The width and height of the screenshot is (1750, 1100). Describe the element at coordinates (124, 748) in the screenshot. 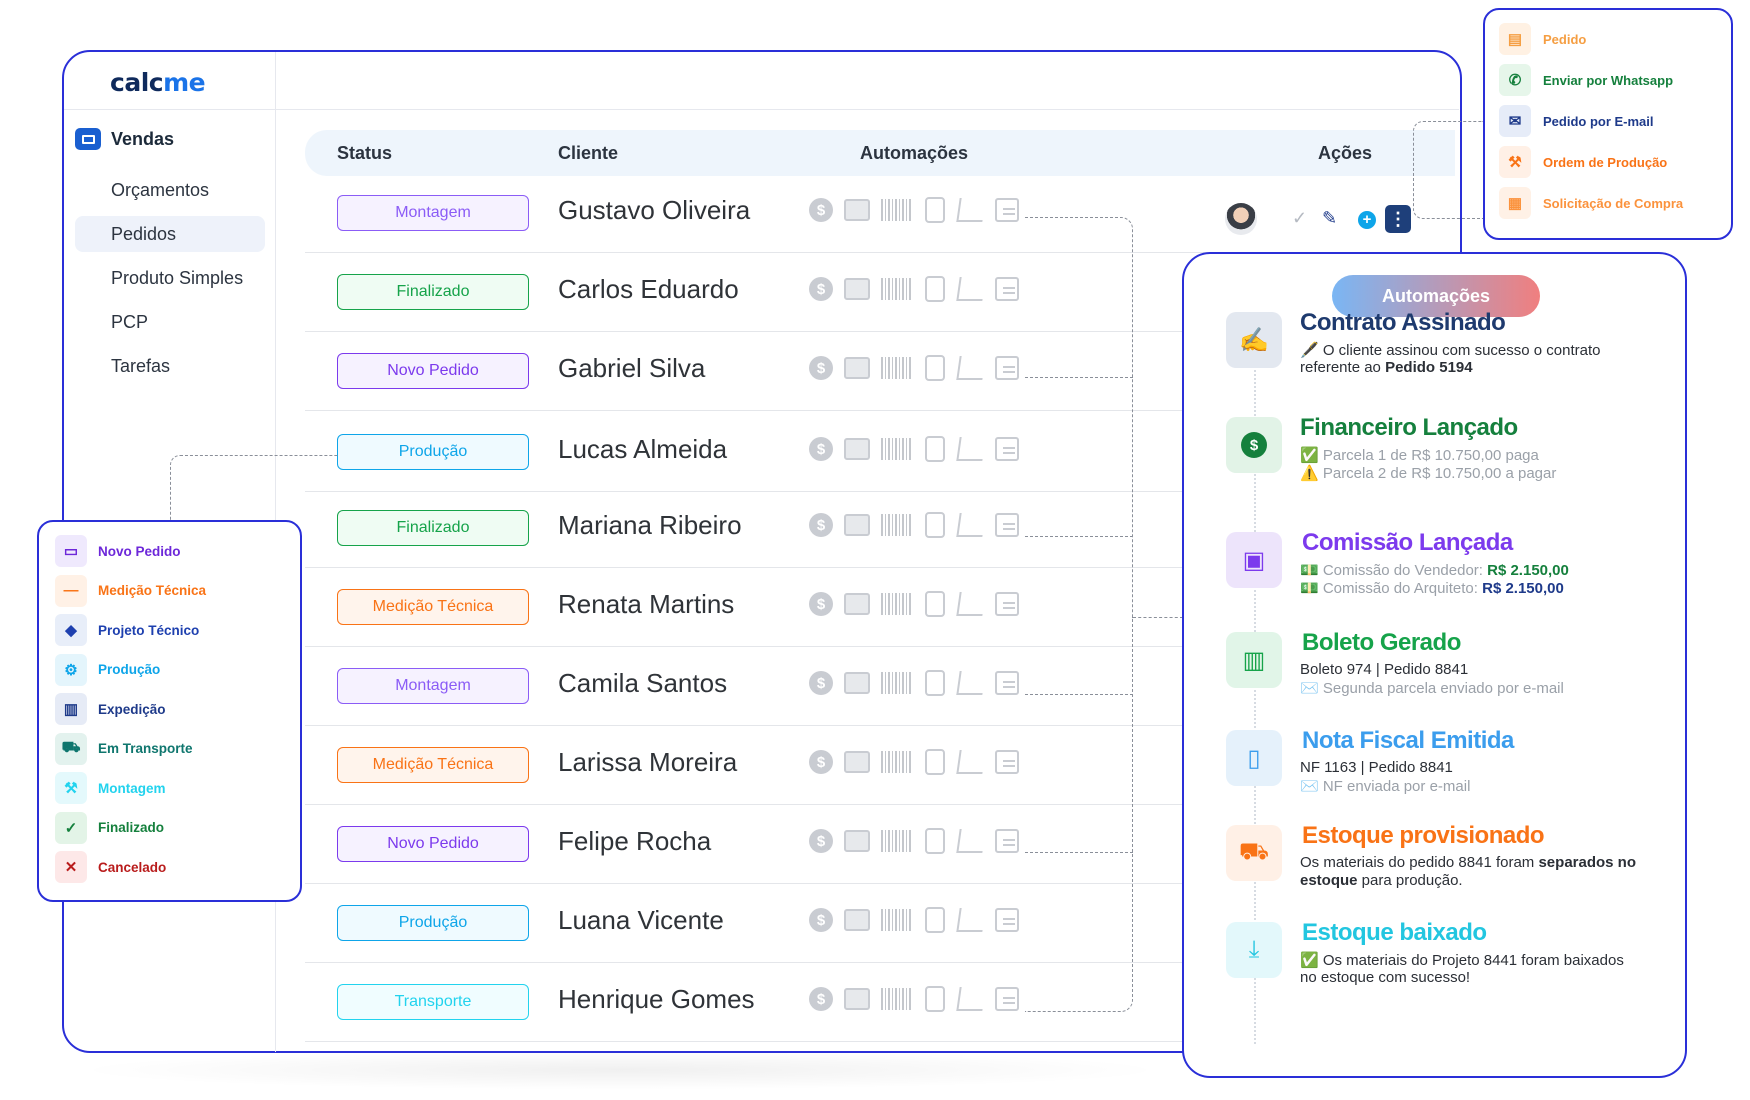

I see `legend-item: ⛟ Em Transporte` at that location.